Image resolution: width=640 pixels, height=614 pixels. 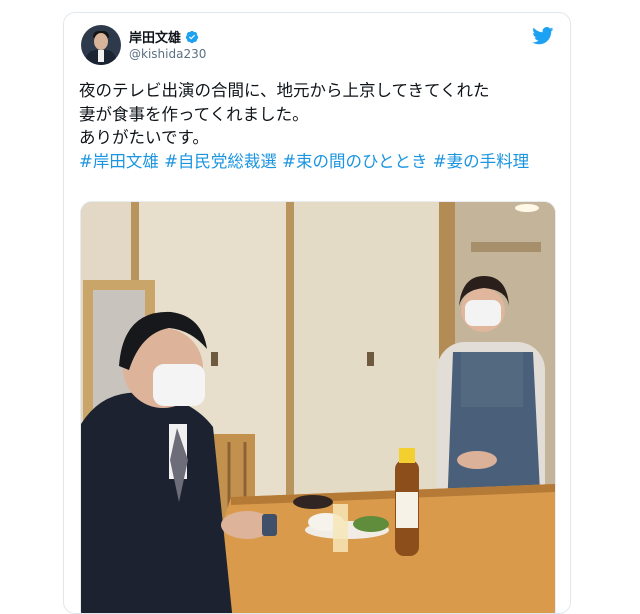 What do you see at coordinates (192, 36) in the screenshot?
I see `verified-badge-icon` at bounding box center [192, 36].